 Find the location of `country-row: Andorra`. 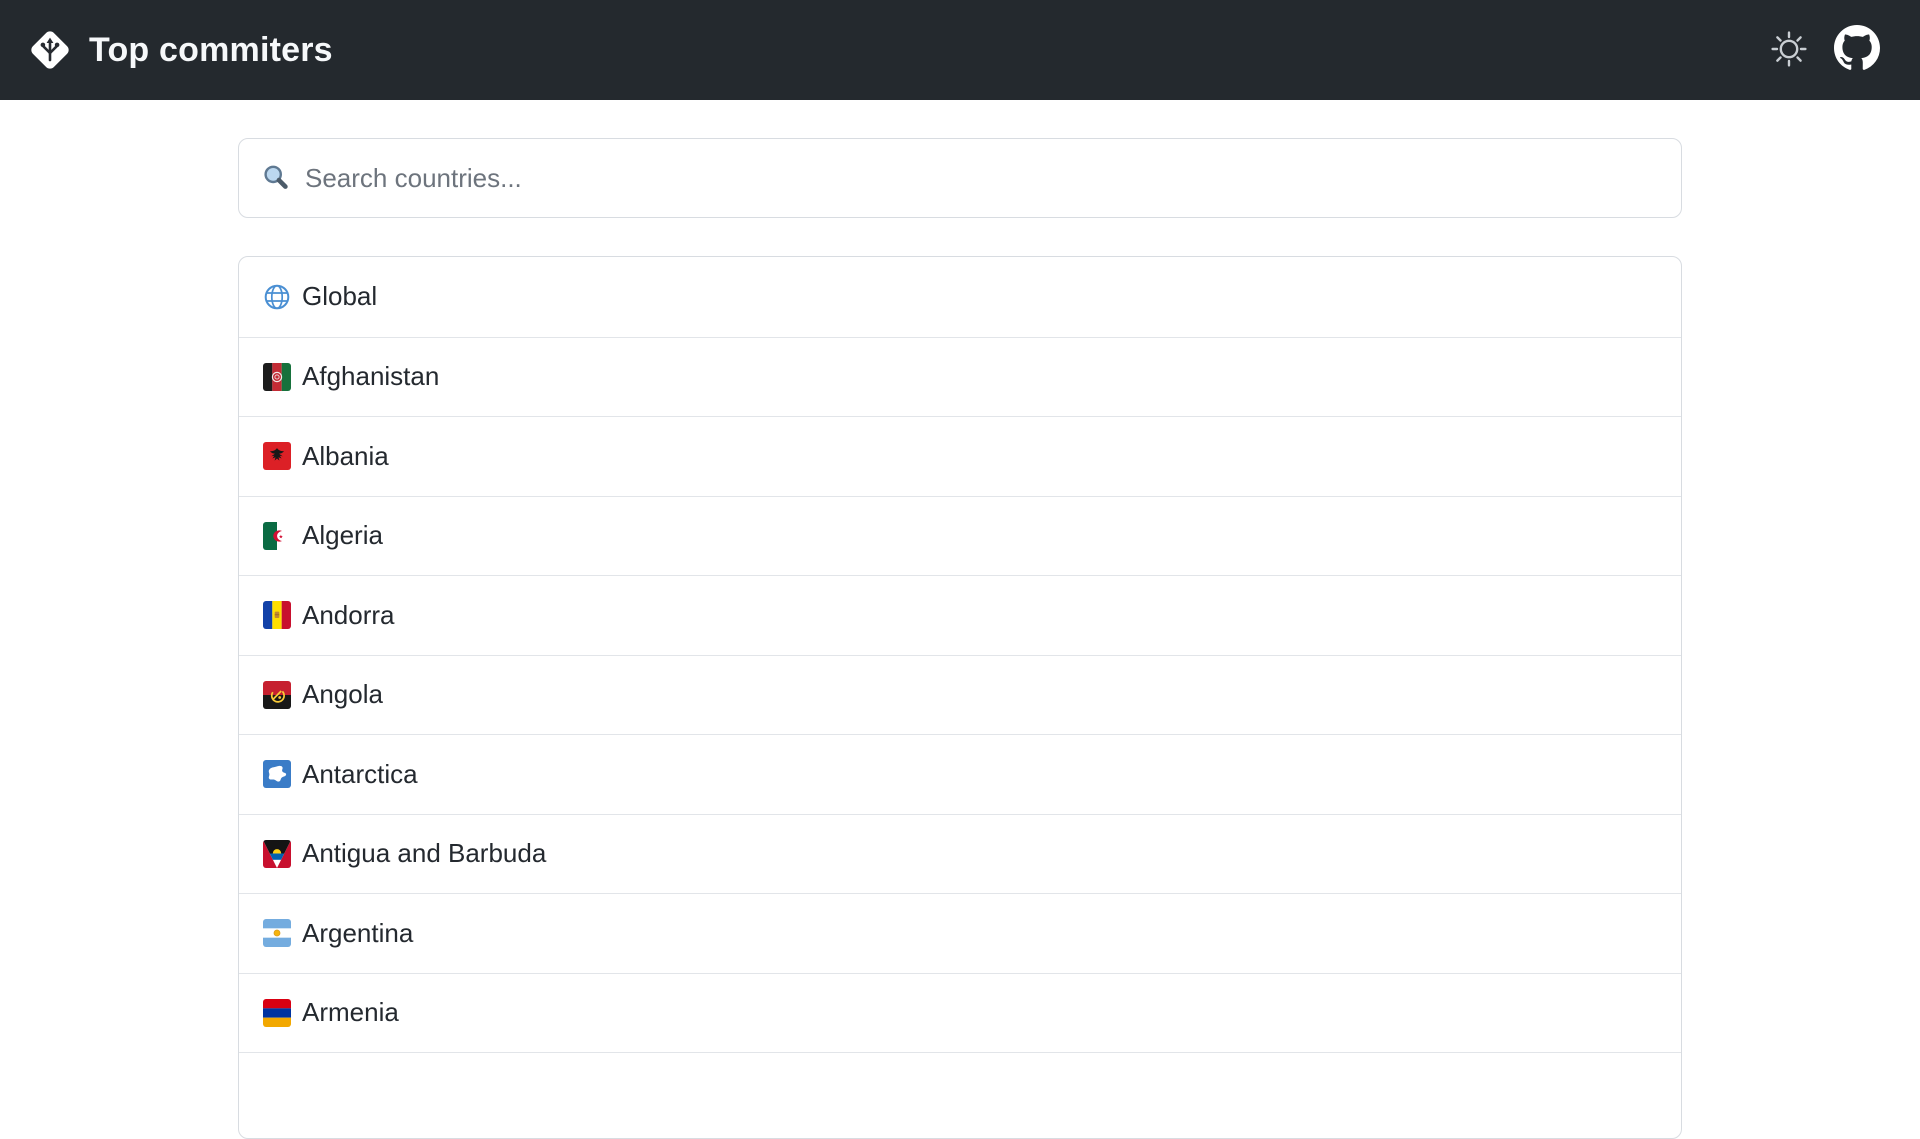

country-row: Andorra is located at coordinates (960, 615).